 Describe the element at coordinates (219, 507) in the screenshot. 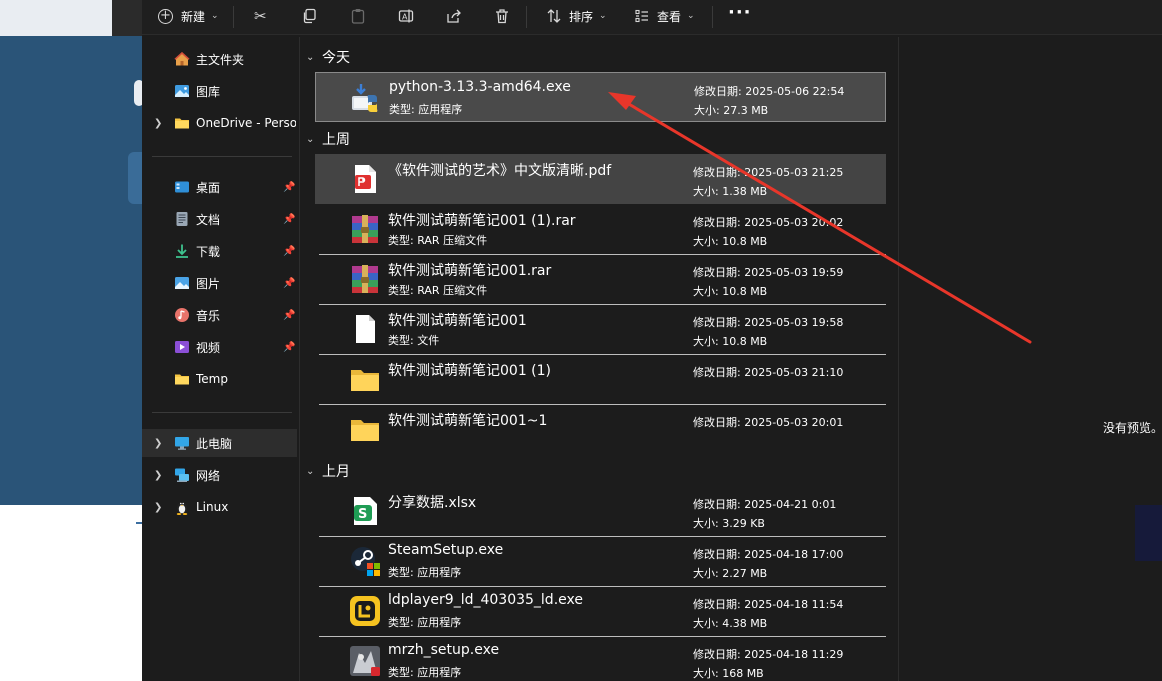

I see `sidebar-item-linux: ❯ Linux` at that location.